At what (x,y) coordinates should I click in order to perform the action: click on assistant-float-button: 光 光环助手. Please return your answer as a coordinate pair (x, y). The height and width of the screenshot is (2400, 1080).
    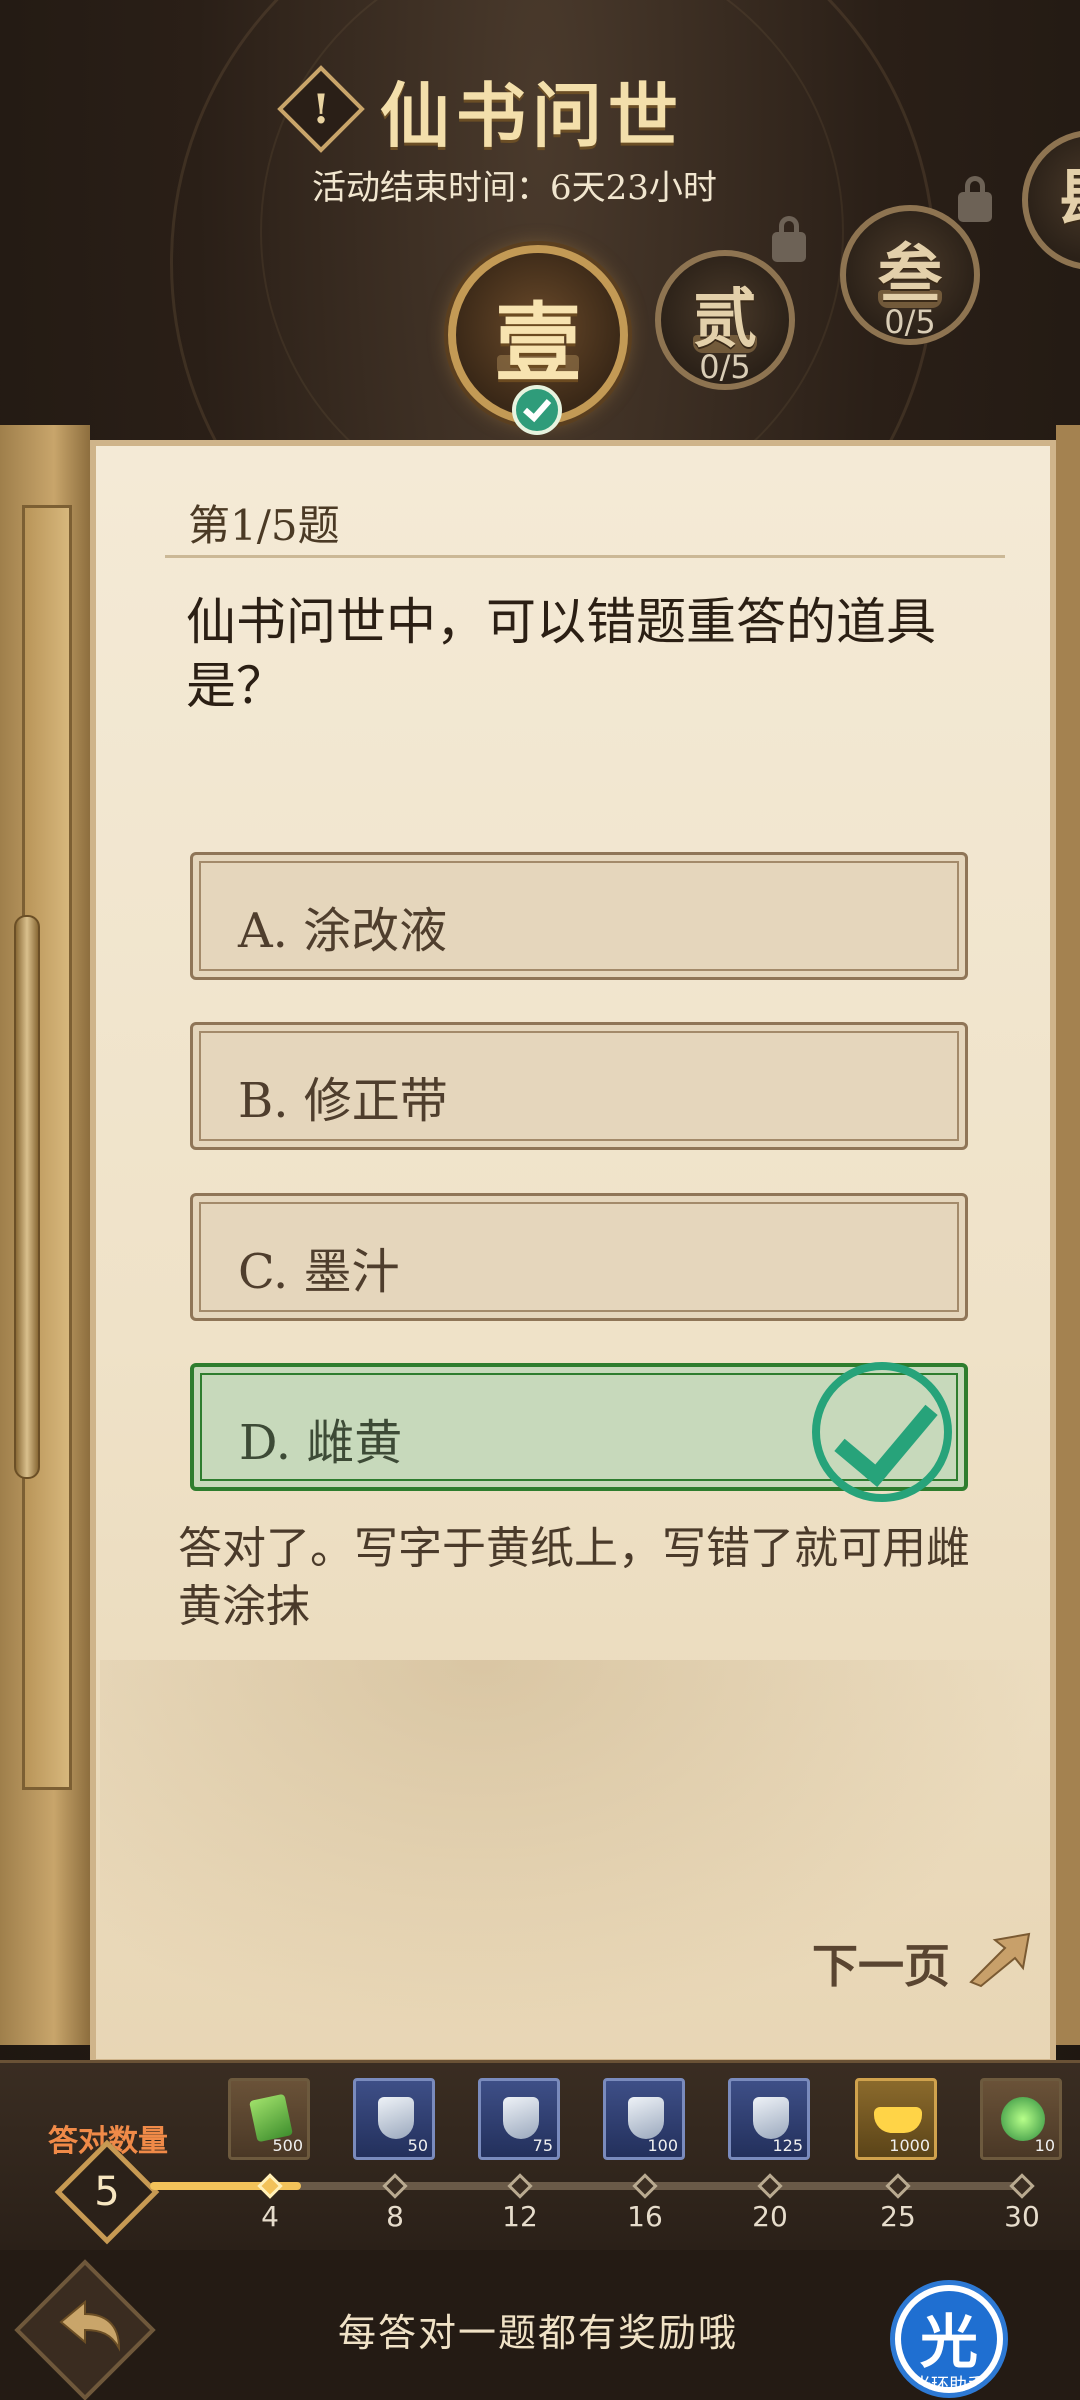
    Looking at the image, I should click on (949, 2339).